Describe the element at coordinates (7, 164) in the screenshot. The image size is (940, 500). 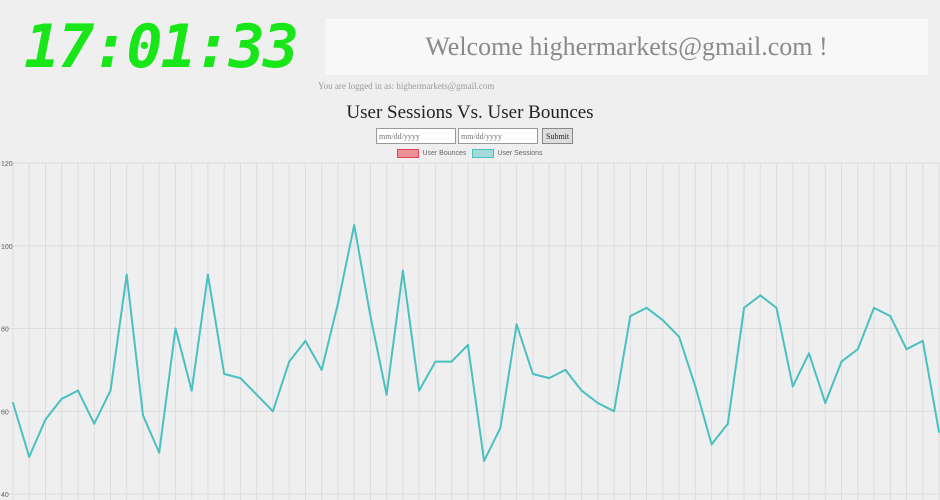
I see `y-tick-label: 120` at that location.